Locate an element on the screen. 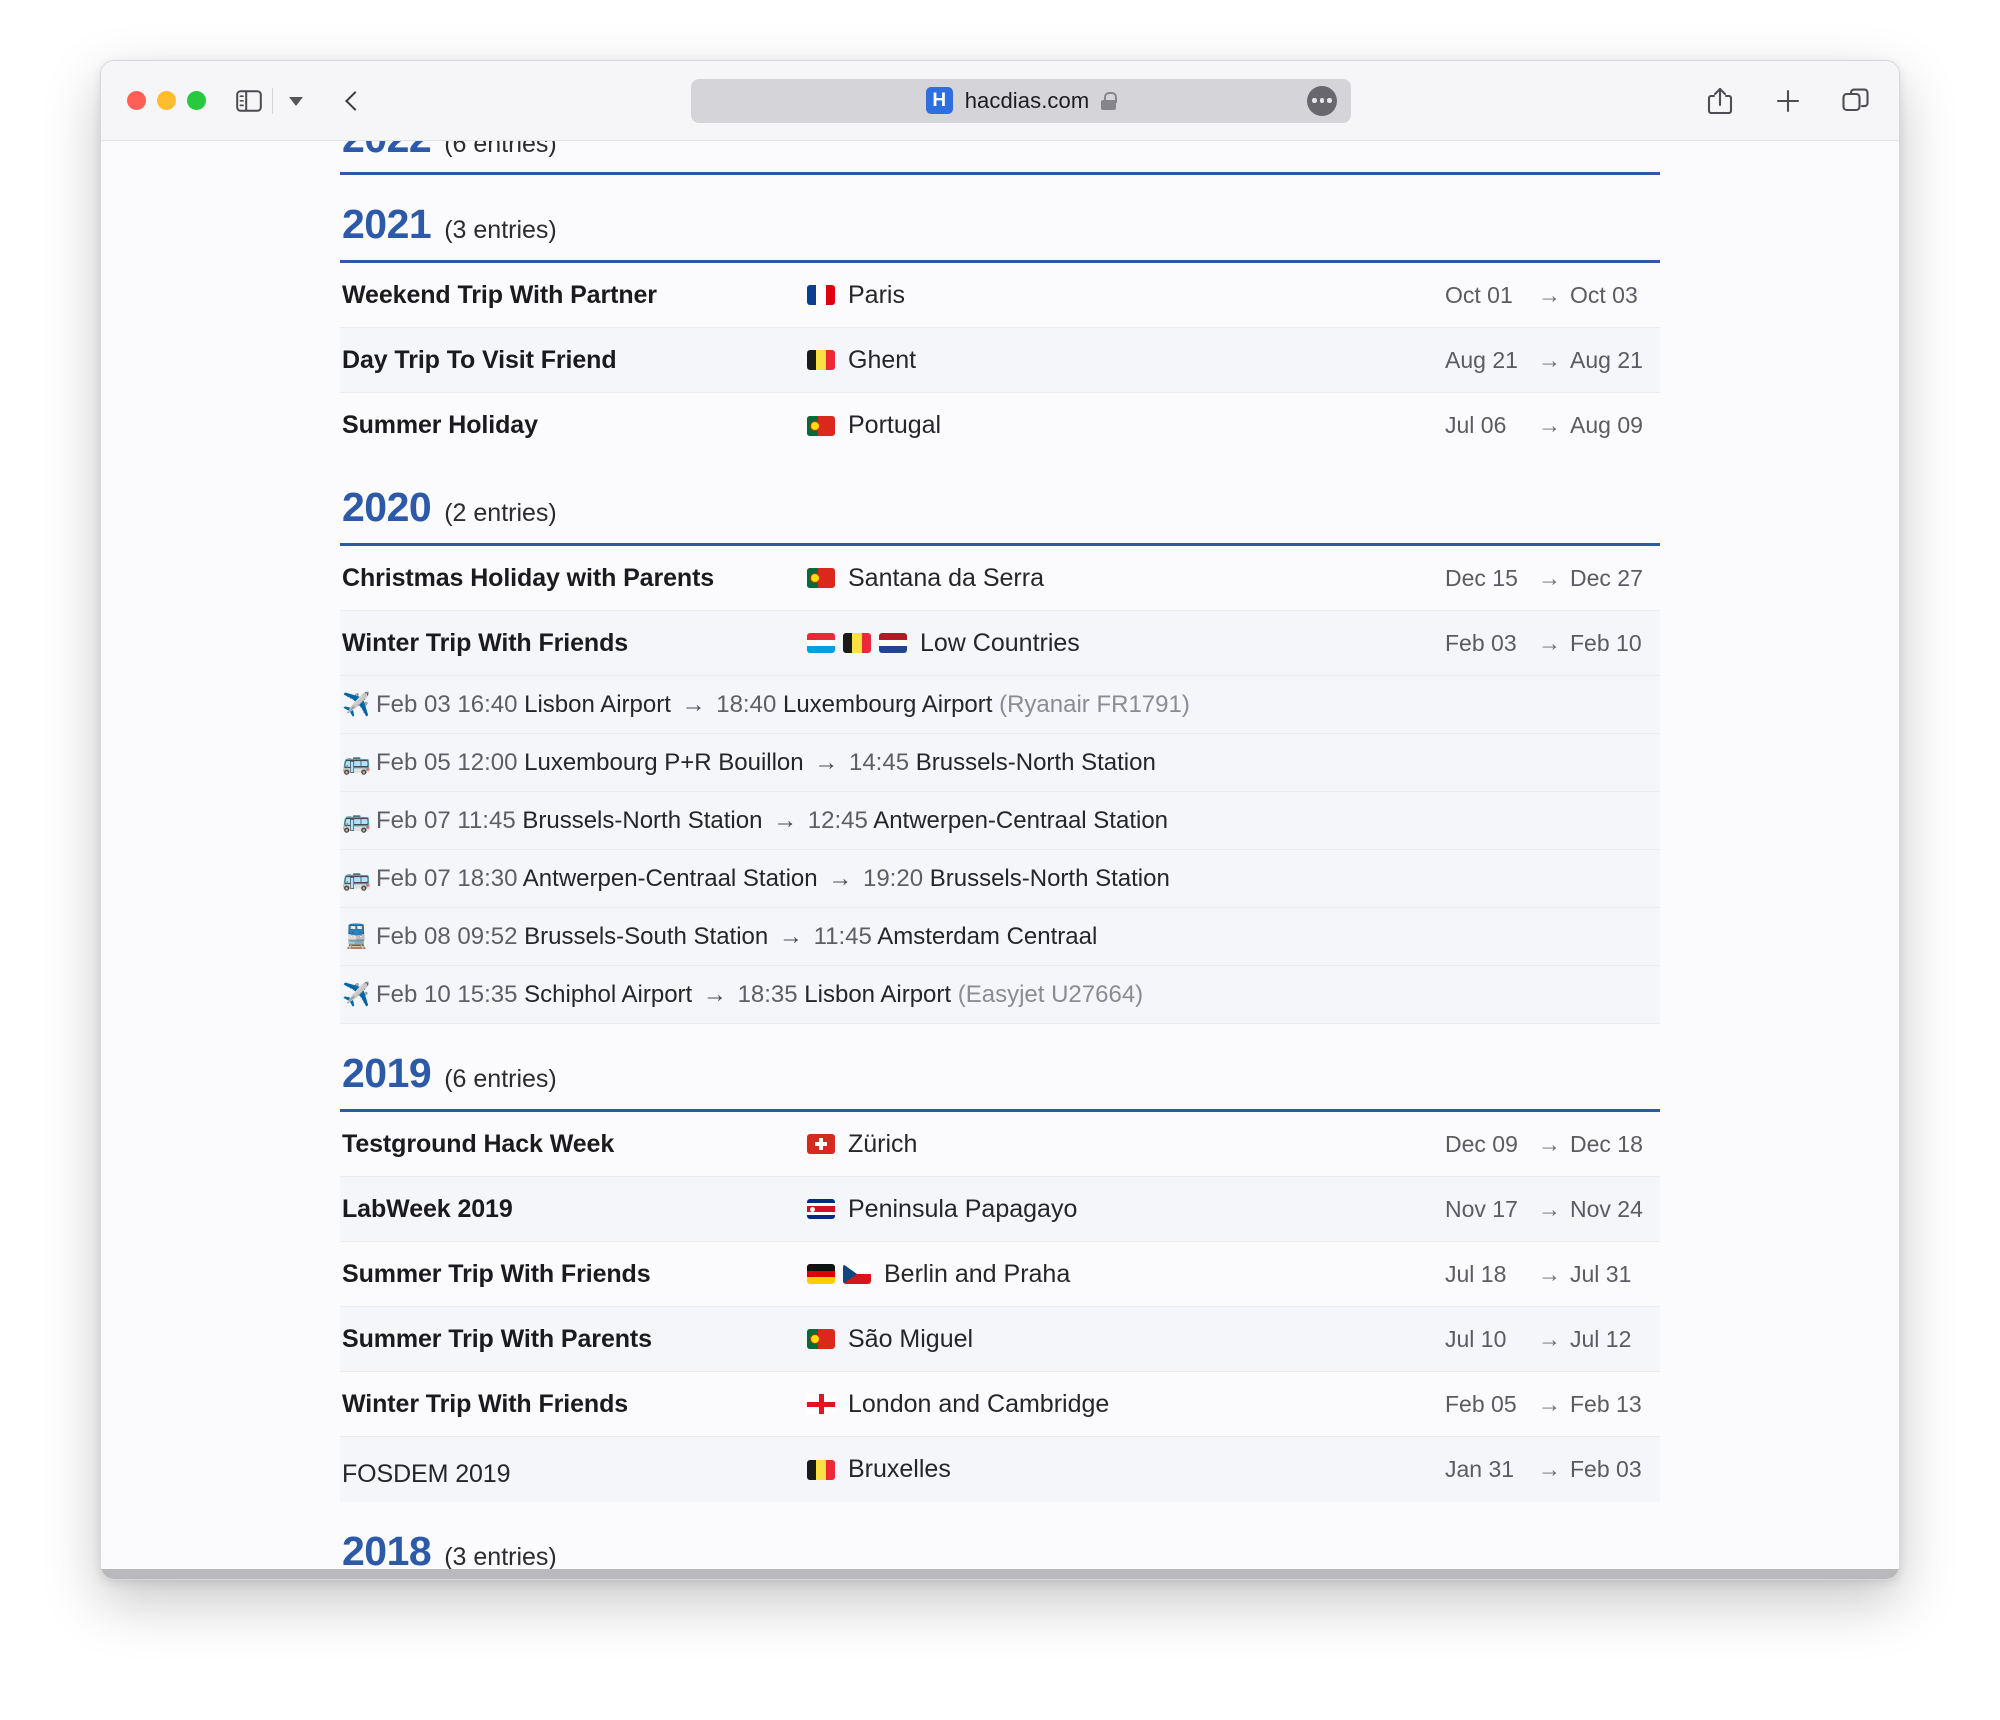 The width and height of the screenshot is (2000, 1720). close-window-button is located at coordinates (136, 100).